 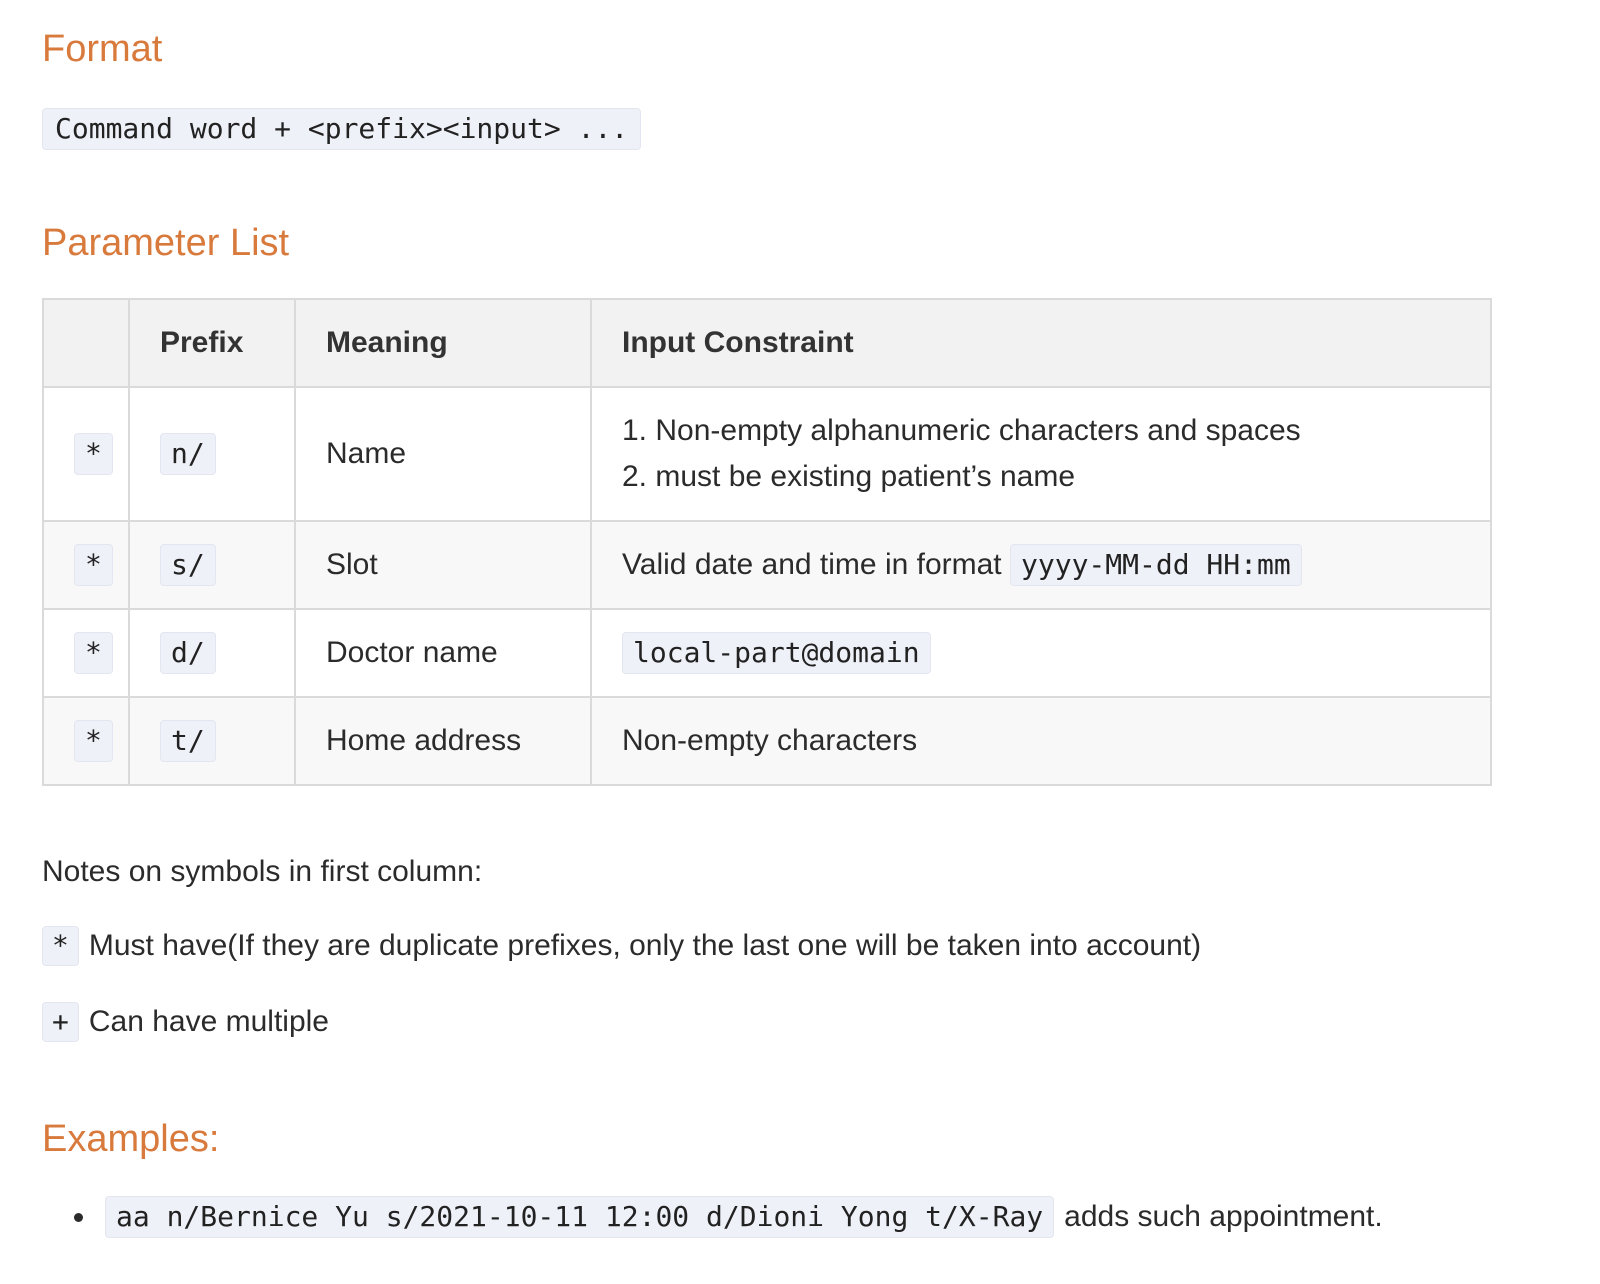 I want to click on column-header-symbol, so click(x=86, y=343).